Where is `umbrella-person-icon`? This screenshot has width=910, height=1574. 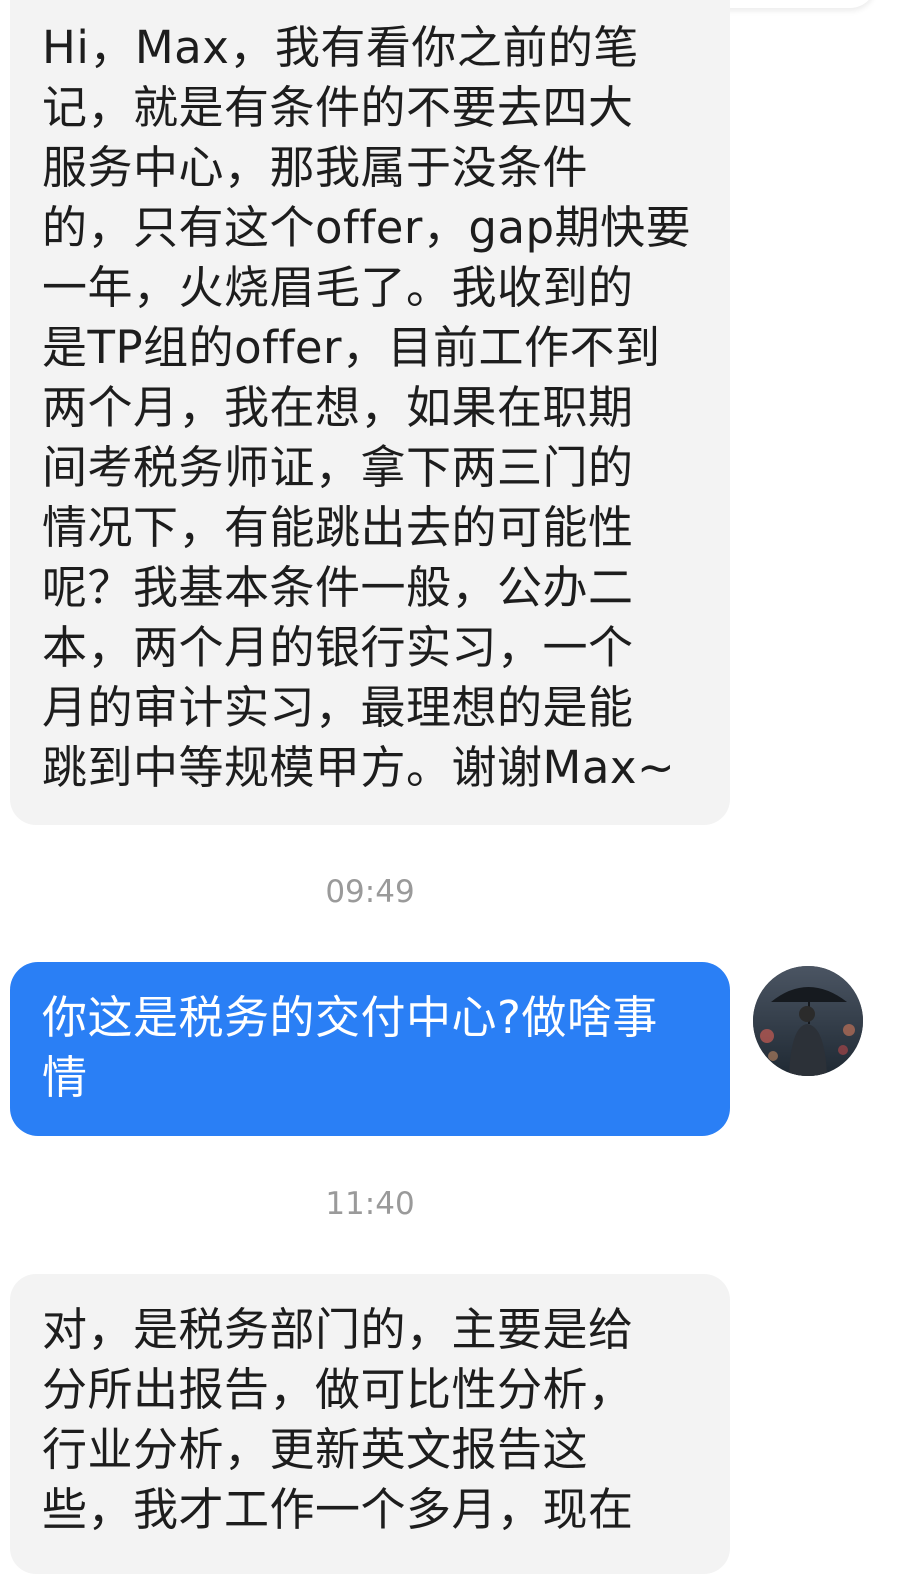
umbrella-person-icon is located at coordinates (808, 1021).